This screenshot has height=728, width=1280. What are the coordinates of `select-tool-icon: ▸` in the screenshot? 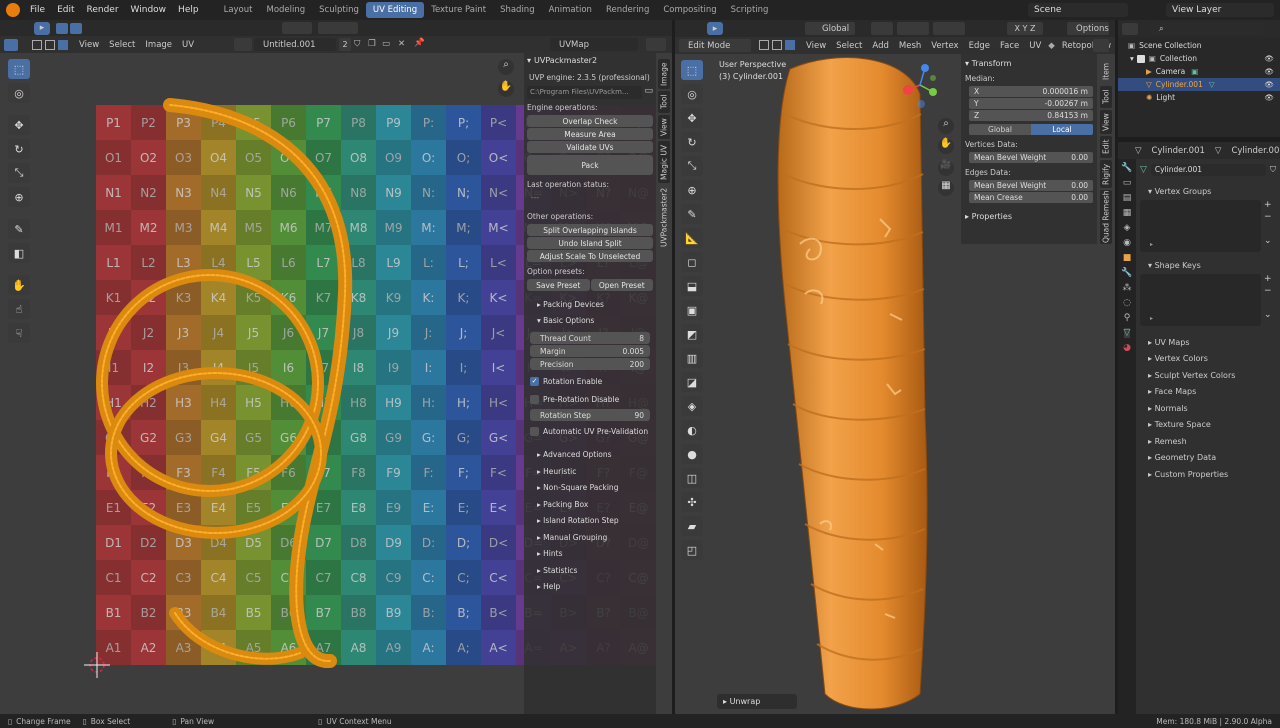 It's located at (42, 28).